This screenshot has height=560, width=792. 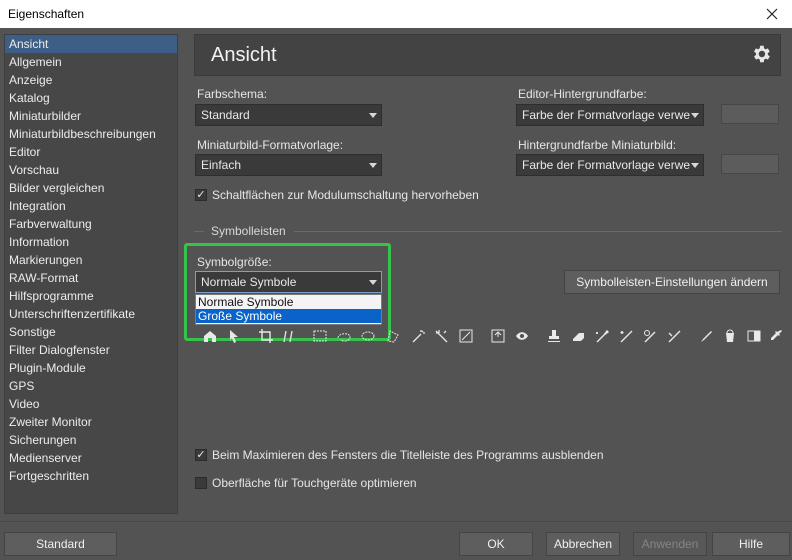 I want to click on close-icon, so click(x=772, y=14).